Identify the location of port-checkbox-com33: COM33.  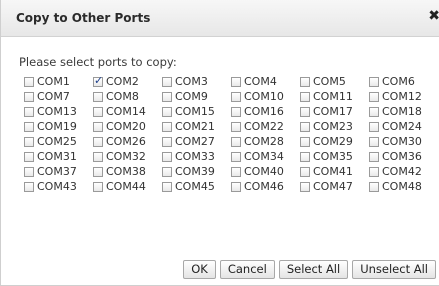
(196, 156).